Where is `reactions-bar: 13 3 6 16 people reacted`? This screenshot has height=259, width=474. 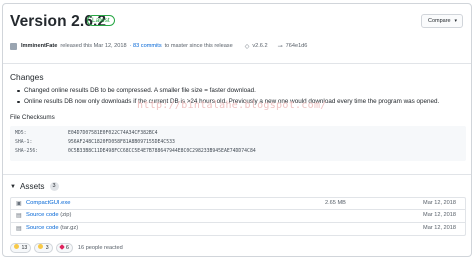 reactions-bar: 13 3 6 16 people reacted is located at coordinates (66, 247).